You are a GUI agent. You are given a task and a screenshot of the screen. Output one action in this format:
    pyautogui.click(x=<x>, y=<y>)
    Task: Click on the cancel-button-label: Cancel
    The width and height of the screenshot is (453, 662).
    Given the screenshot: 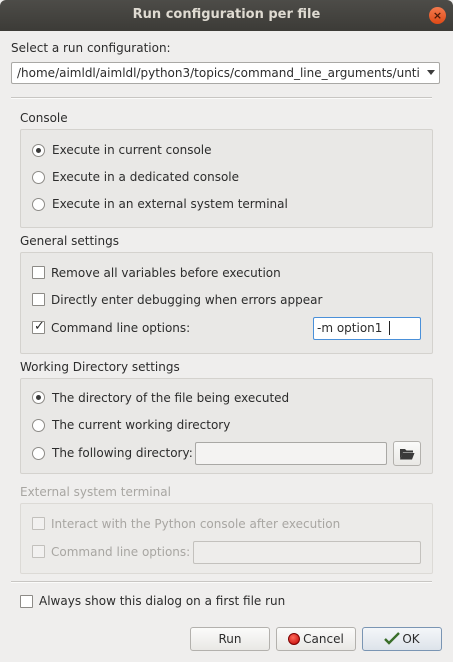 What is the action you would take?
    pyautogui.click(x=323, y=639)
    